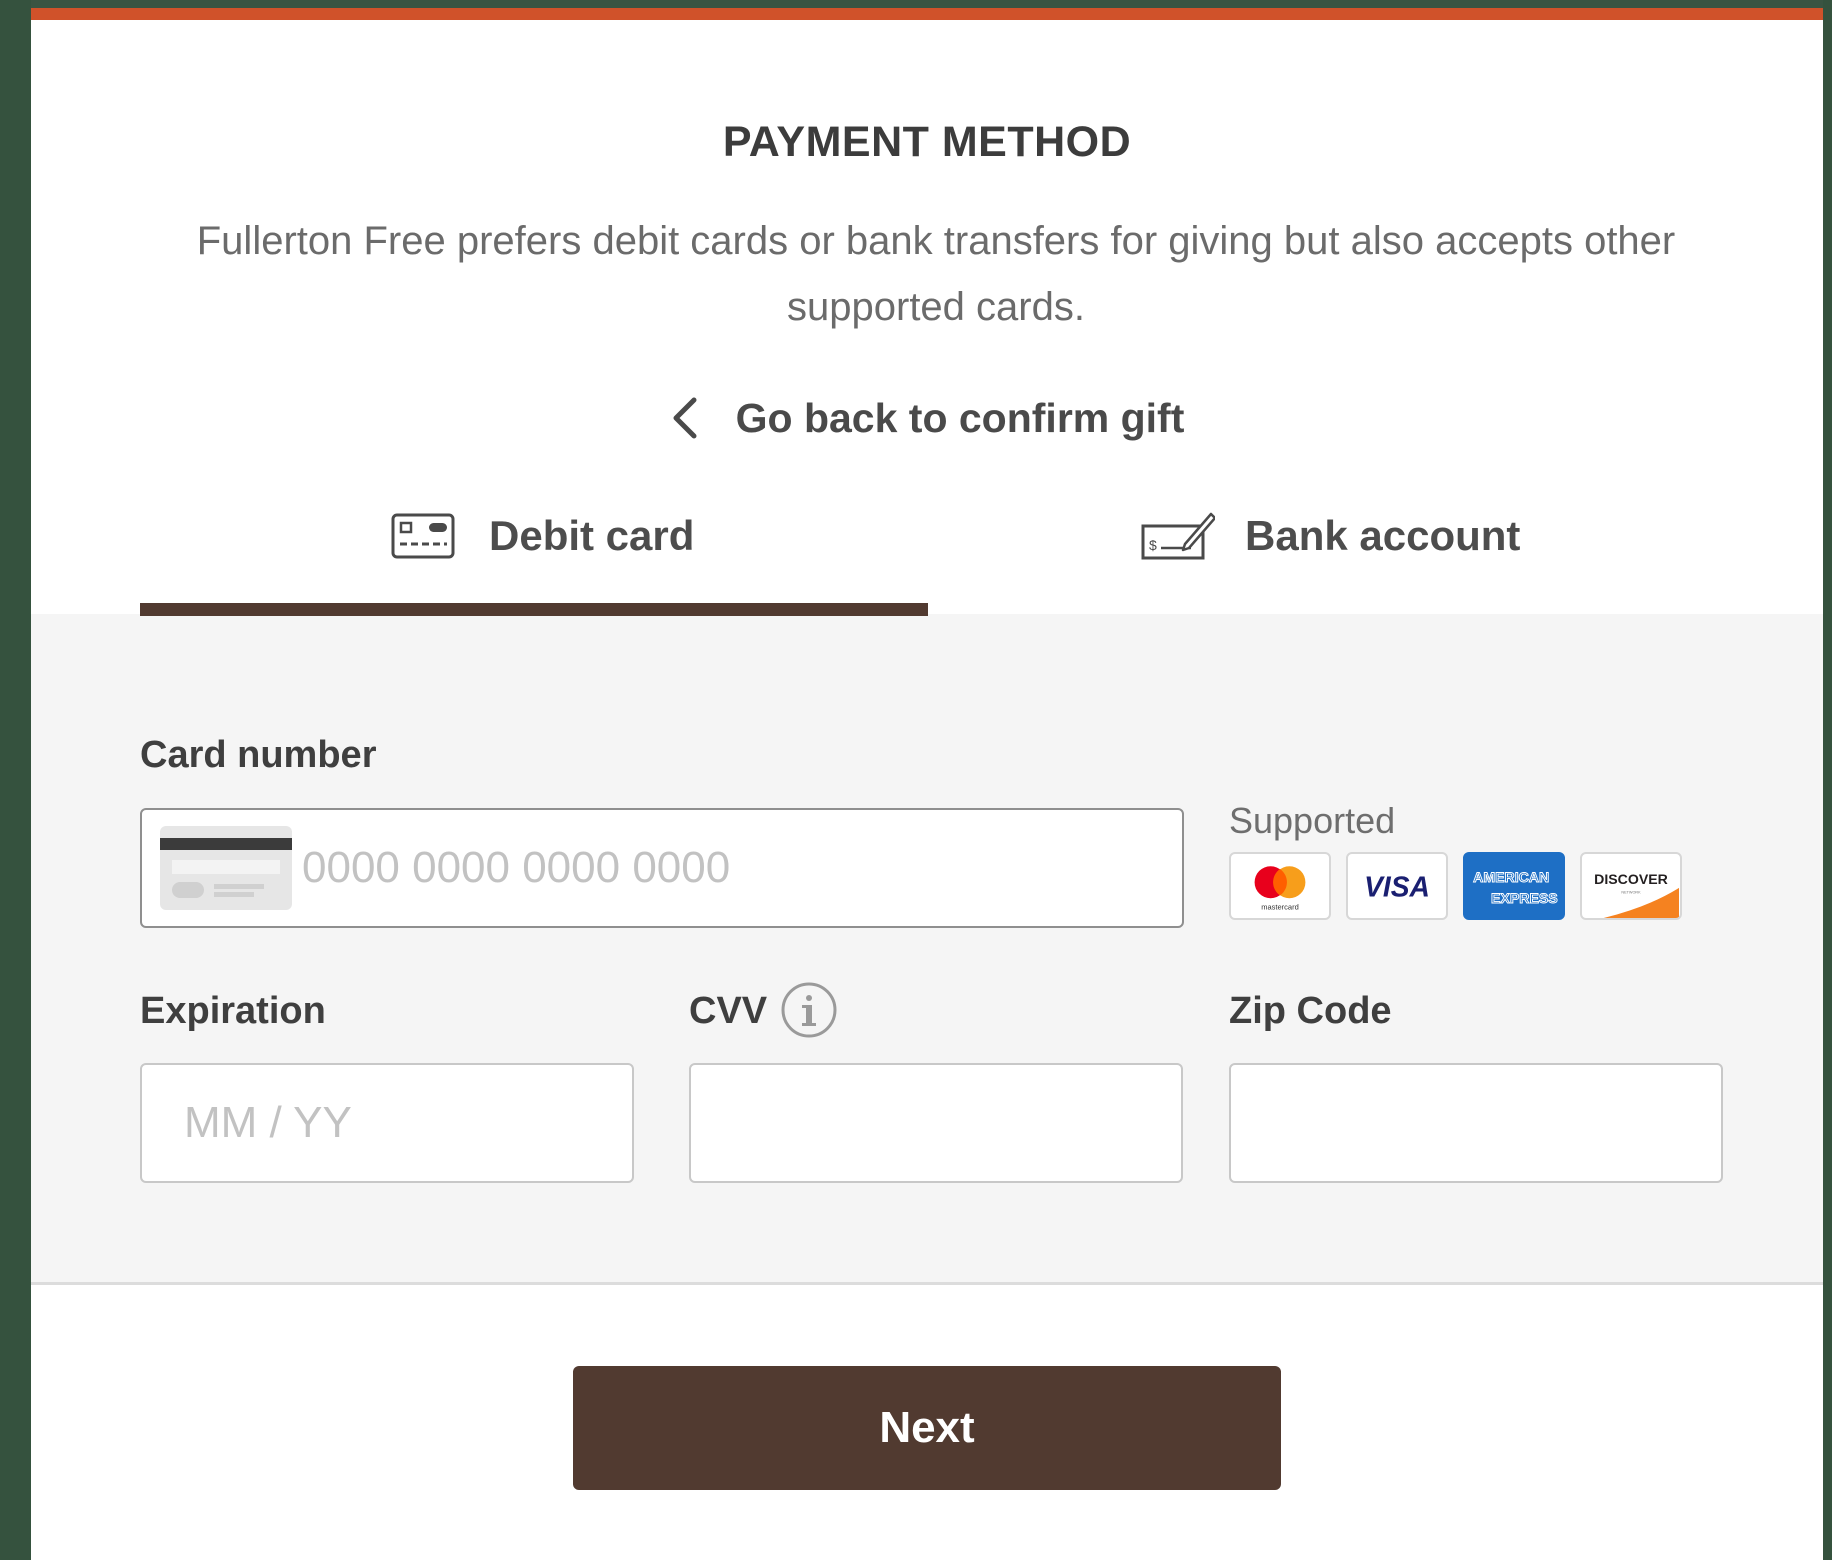 The height and width of the screenshot is (1560, 1832). I want to click on next-button: Next, so click(927, 1428).